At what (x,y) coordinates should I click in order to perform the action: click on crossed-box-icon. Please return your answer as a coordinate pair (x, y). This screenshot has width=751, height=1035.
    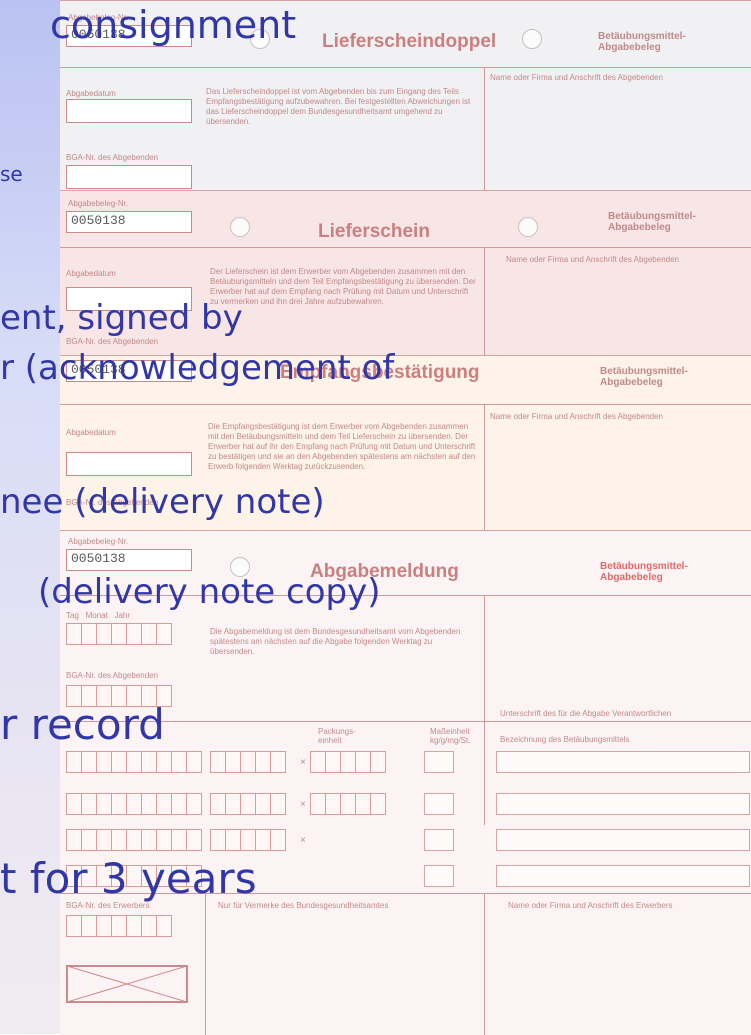
    Looking at the image, I should click on (127, 984).